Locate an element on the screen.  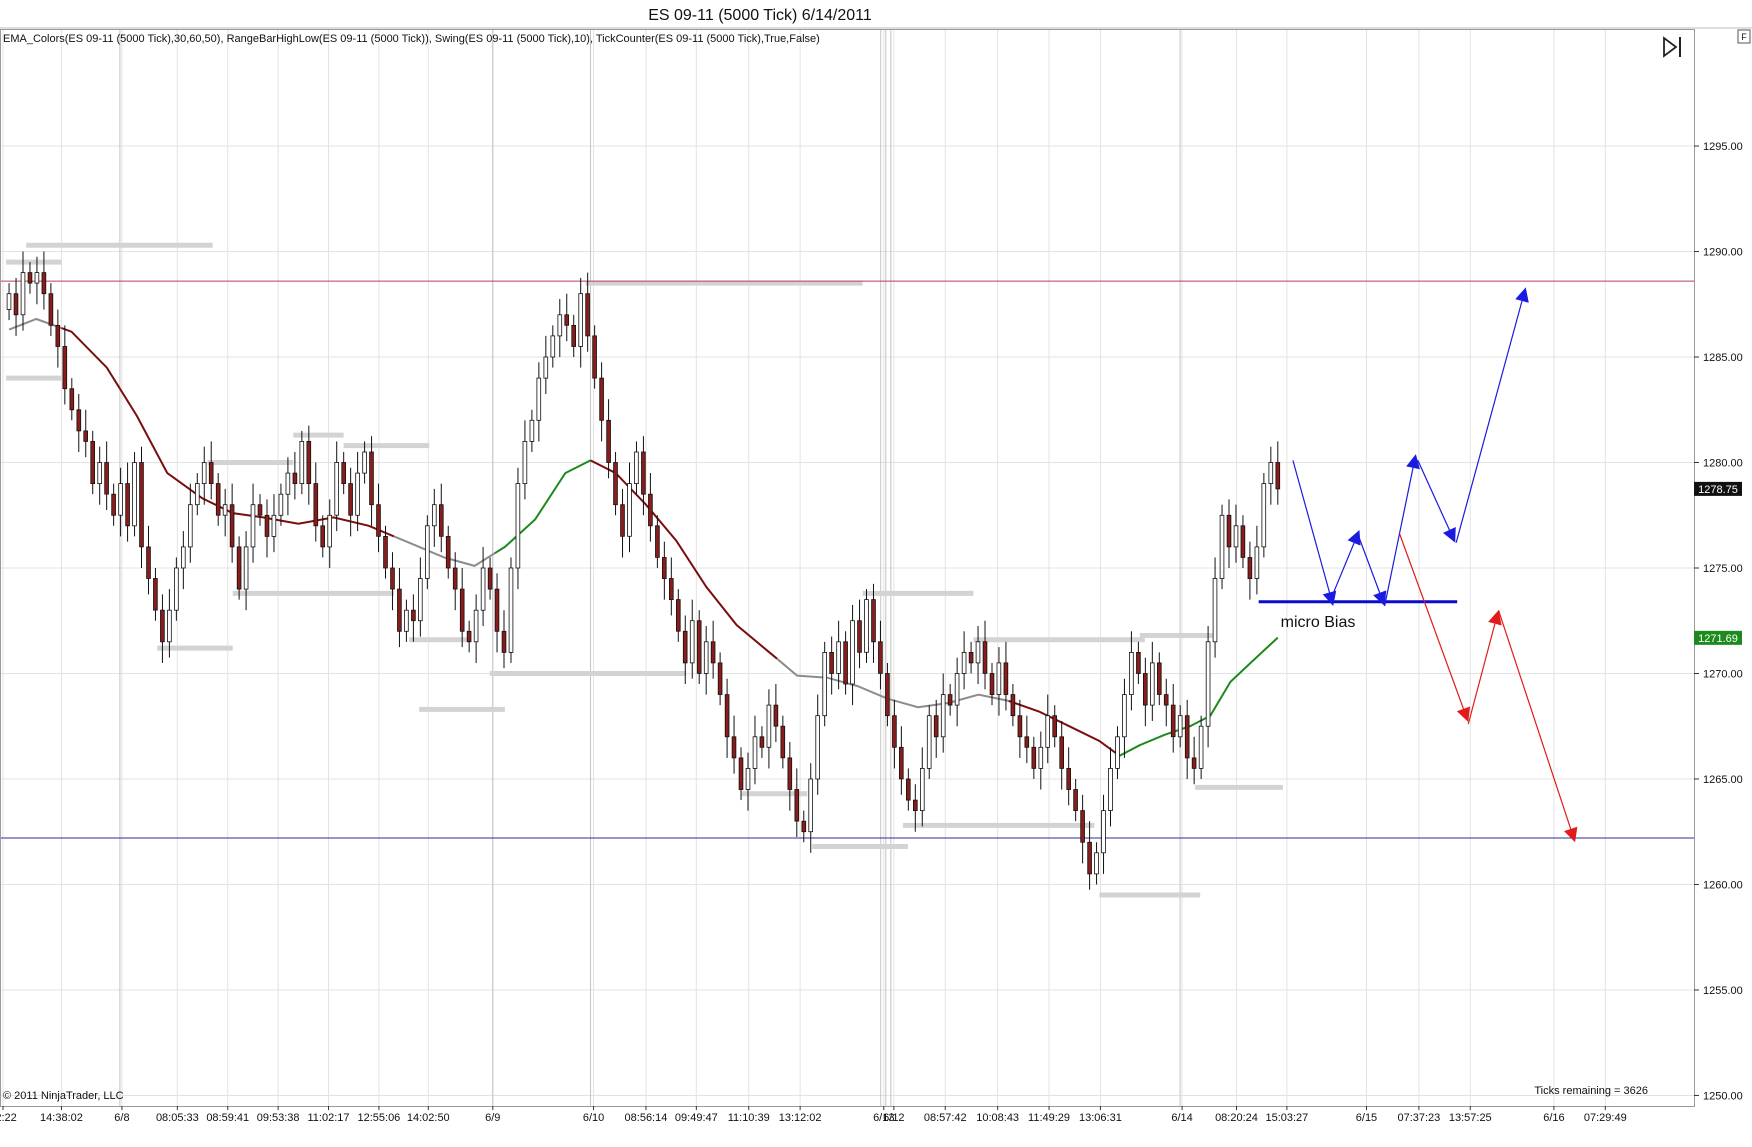
y-tick-label: 1265.00 is located at coordinates (1723, 780).